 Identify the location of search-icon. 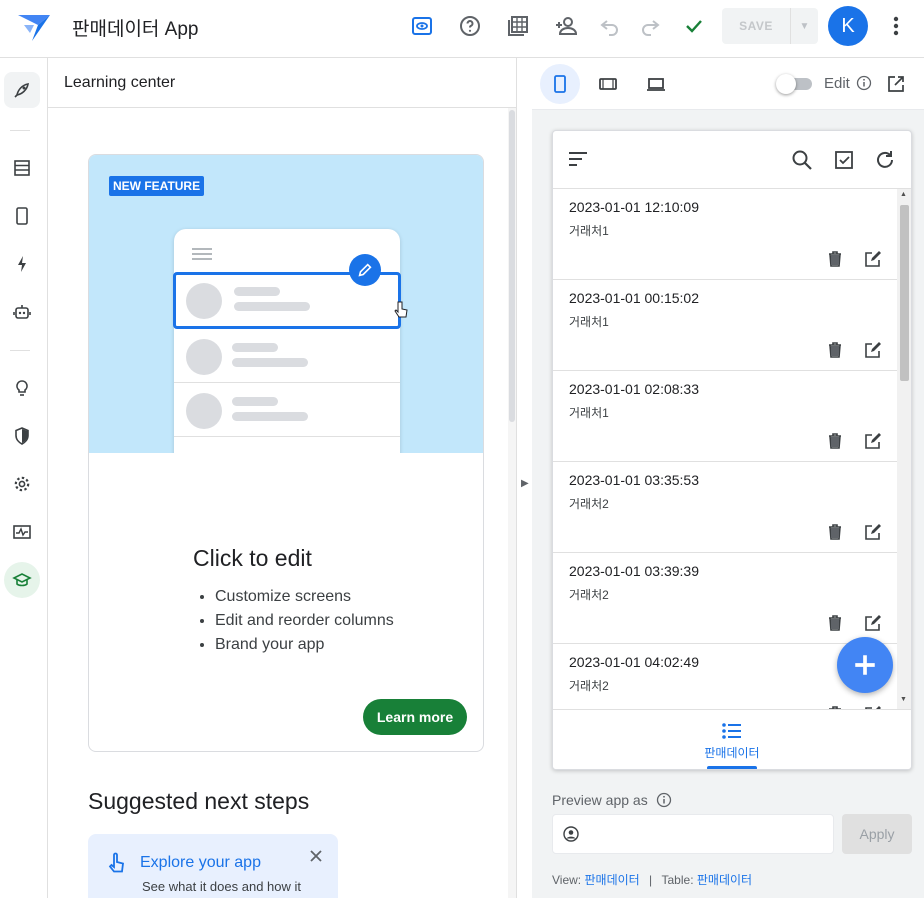
(802, 160).